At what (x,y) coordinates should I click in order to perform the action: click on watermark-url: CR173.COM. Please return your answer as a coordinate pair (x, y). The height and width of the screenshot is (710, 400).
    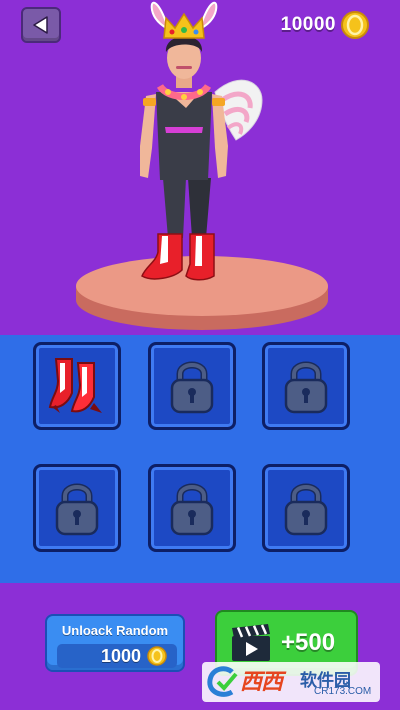
    Looking at the image, I should click on (343, 691).